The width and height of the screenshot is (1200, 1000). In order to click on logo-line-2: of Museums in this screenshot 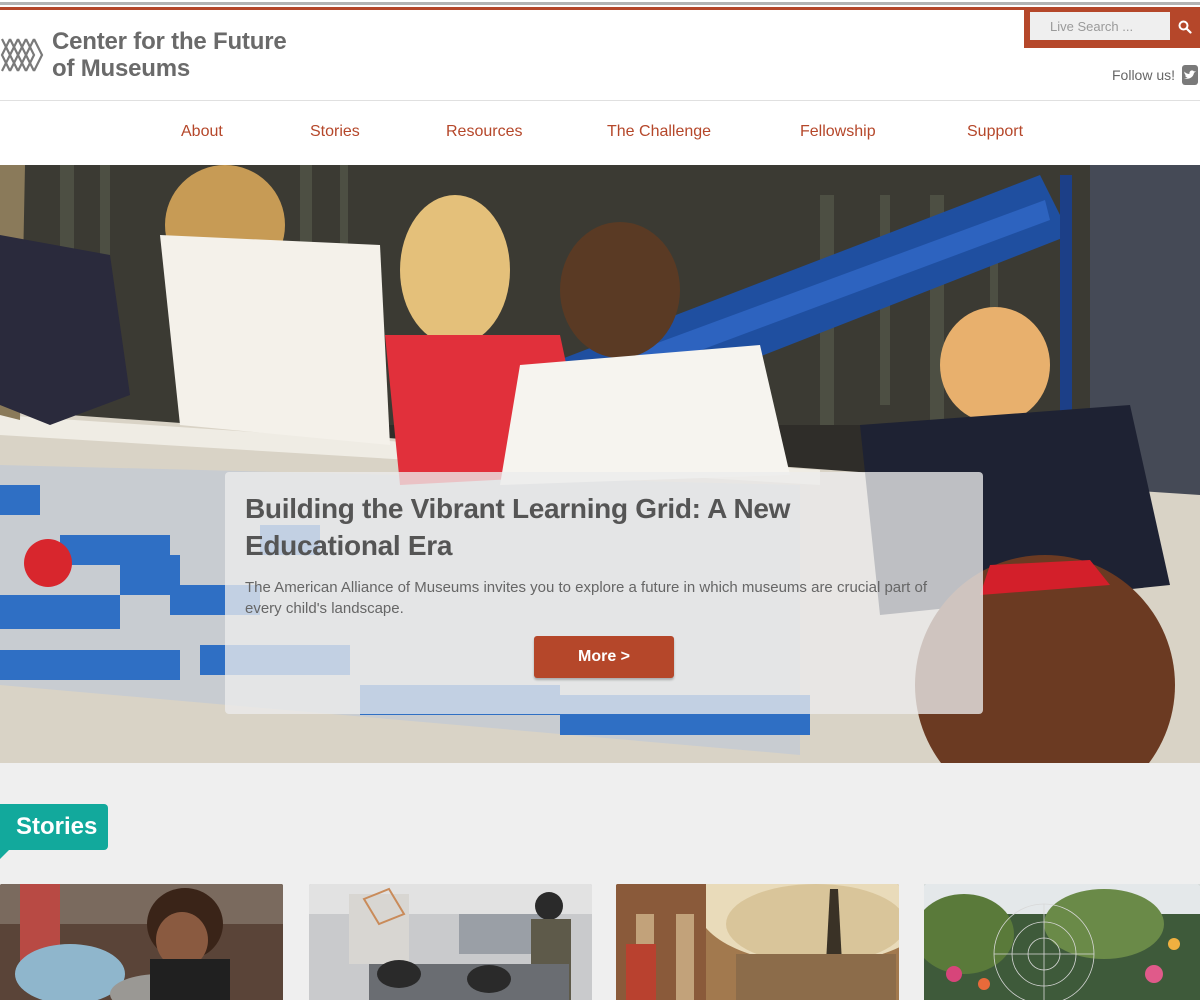, I will do `click(121, 68)`.